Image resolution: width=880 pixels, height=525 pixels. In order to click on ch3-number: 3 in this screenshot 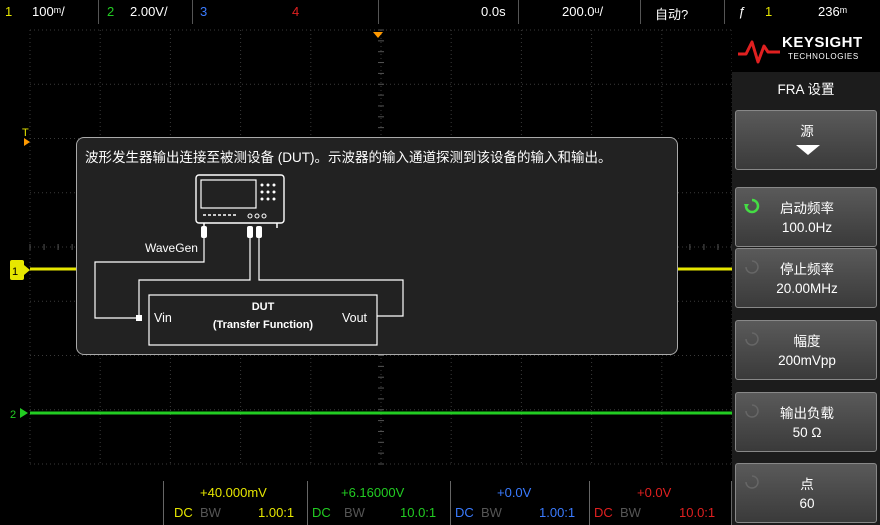, I will do `click(203, 11)`.